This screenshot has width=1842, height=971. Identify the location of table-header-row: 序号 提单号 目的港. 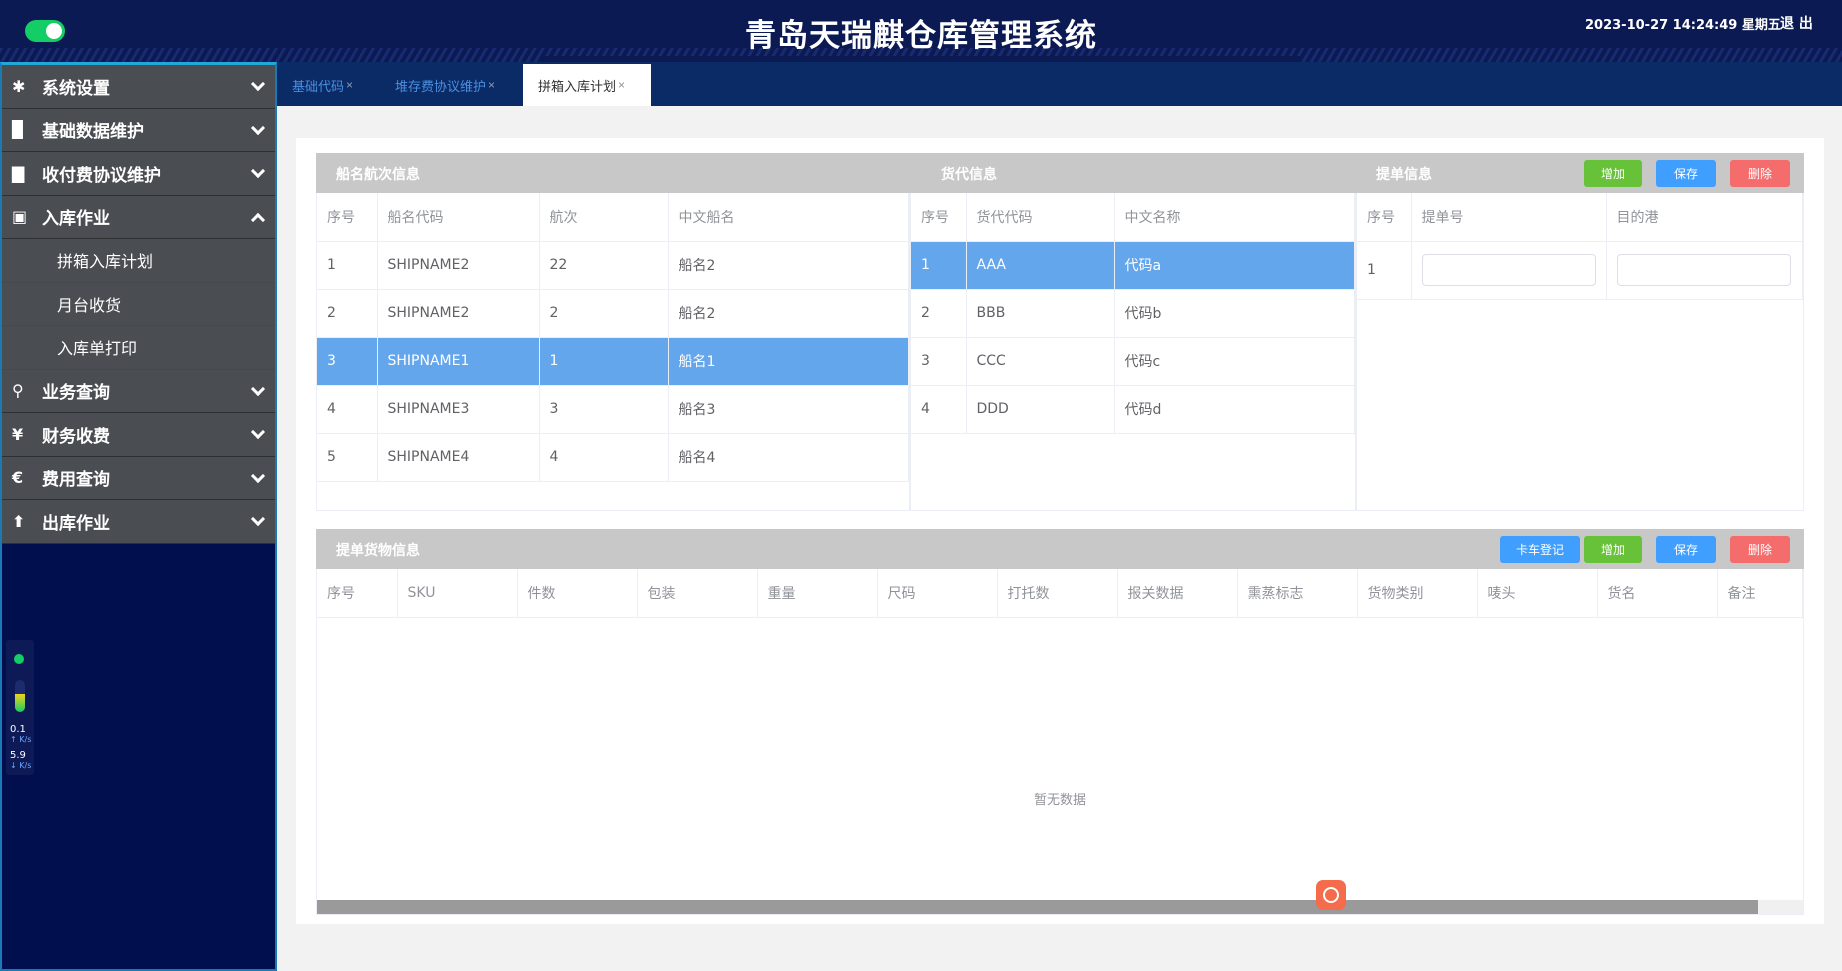
(1580, 217).